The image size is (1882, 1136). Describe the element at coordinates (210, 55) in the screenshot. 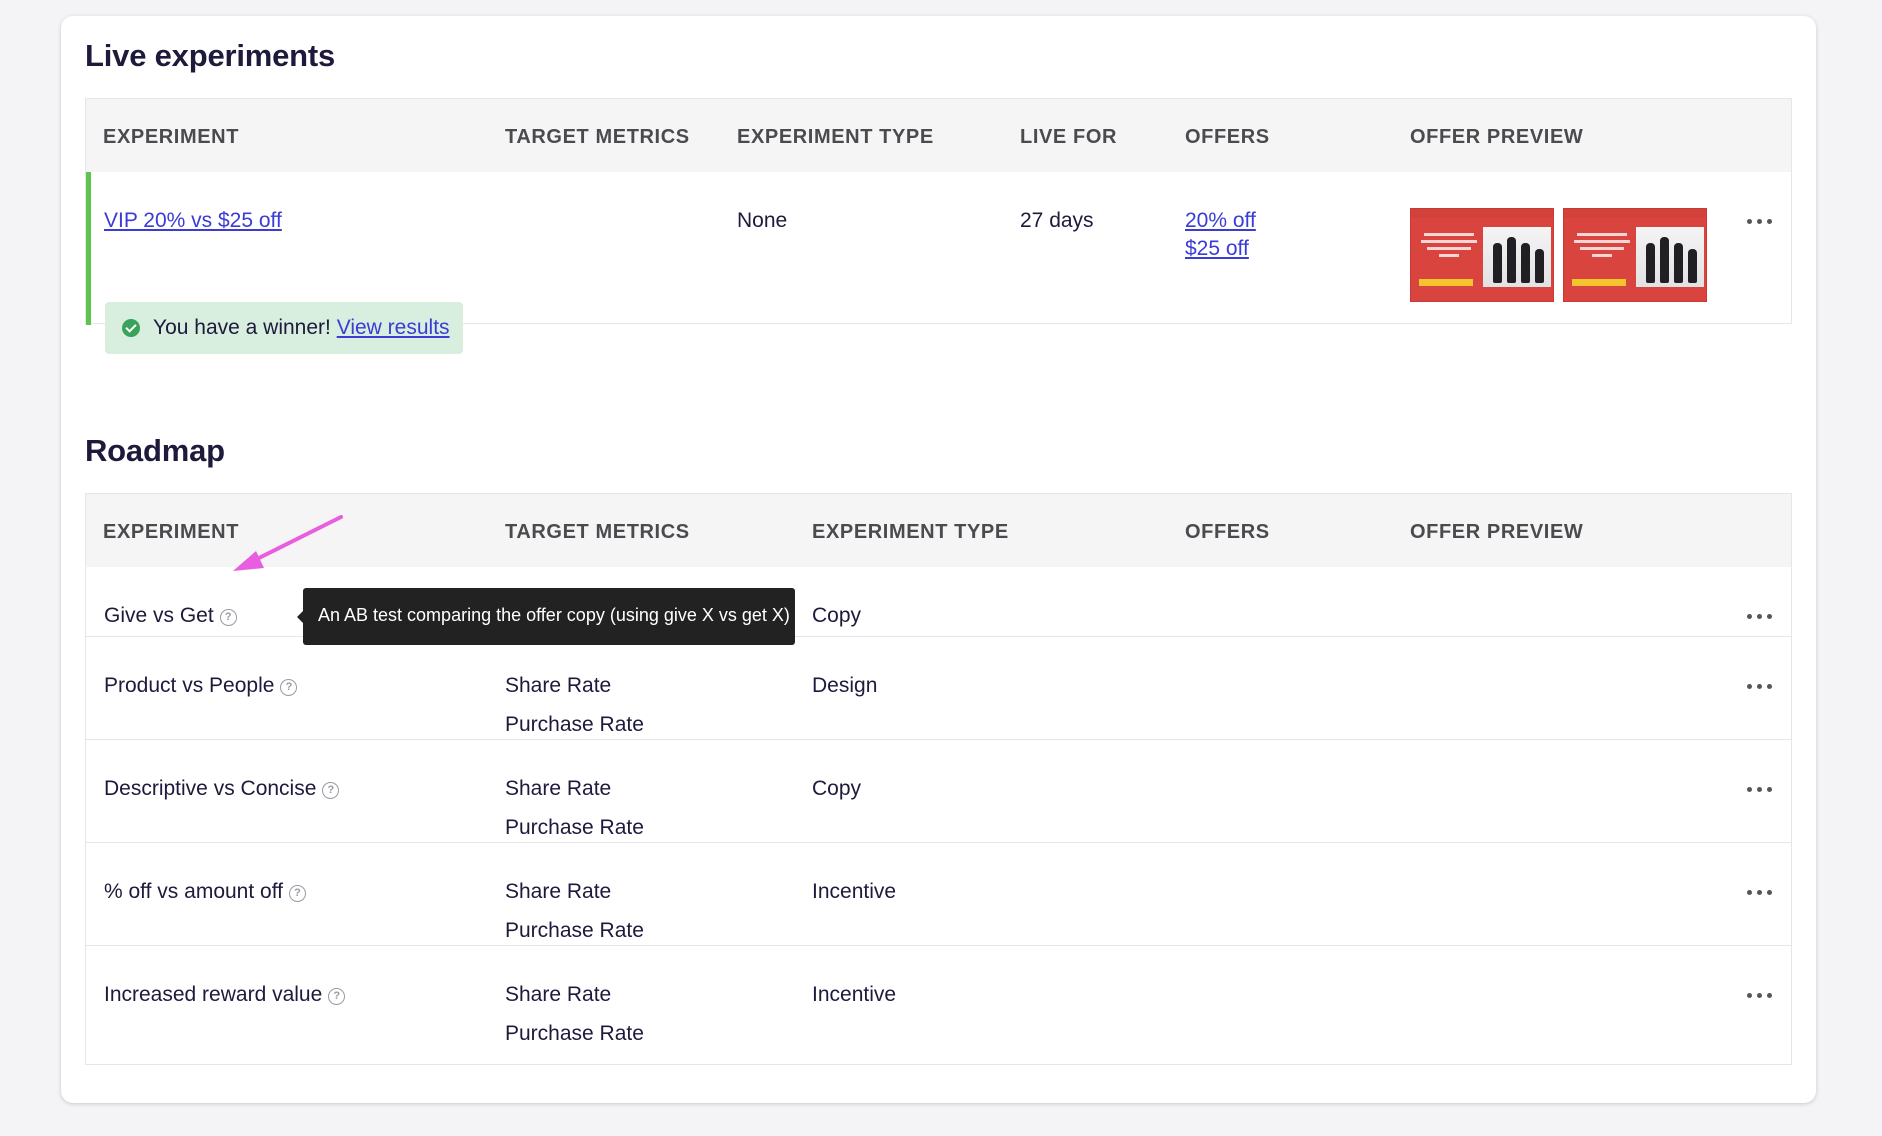

I see `live-experiments-title: Live experiments` at that location.